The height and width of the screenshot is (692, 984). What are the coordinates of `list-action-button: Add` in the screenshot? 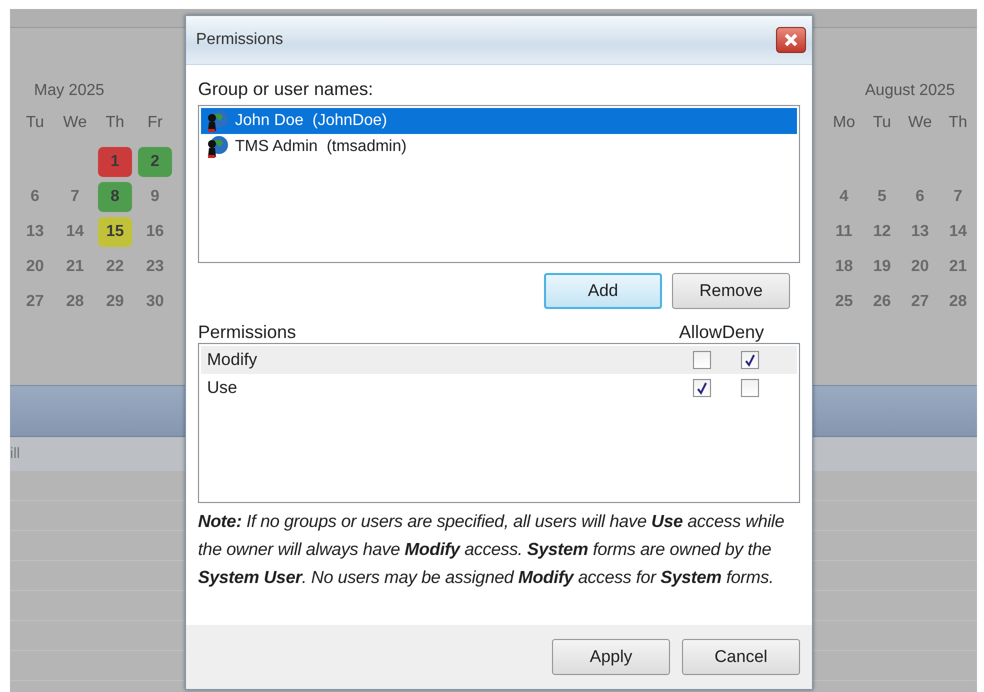 It's located at (603, 291).